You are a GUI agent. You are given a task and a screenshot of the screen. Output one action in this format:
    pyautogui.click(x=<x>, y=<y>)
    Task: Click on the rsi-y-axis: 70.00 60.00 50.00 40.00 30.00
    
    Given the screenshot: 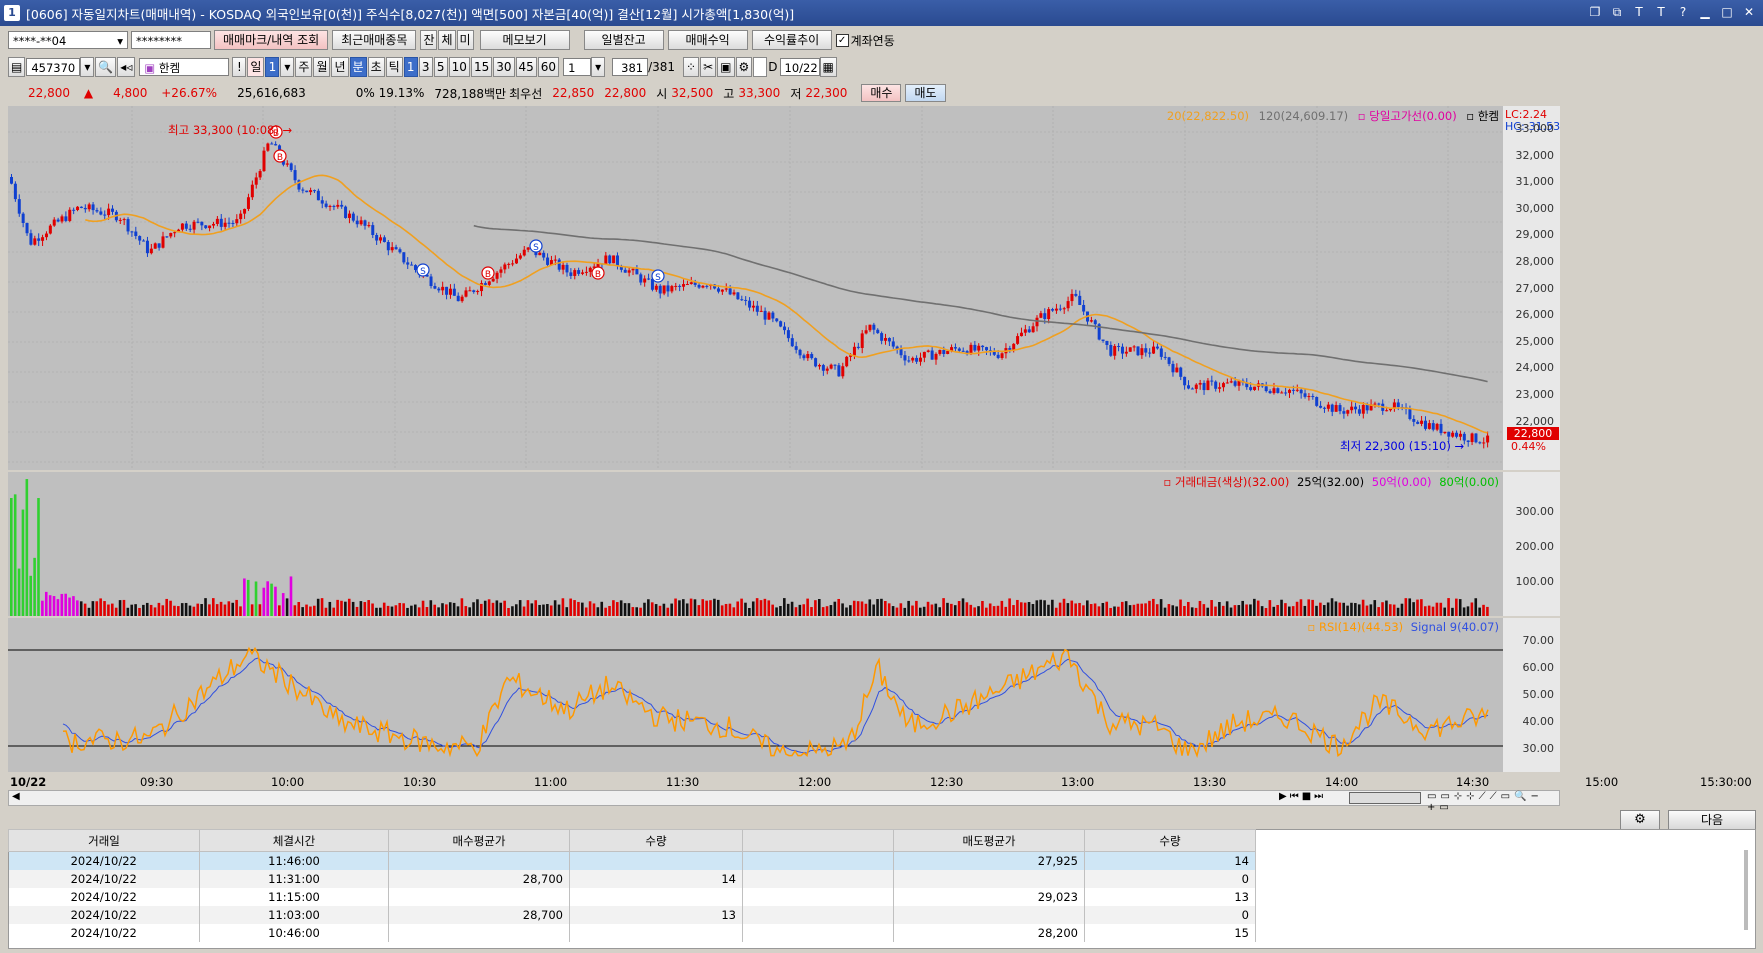 What is the action you would take?
    pyautogui.click(x=1531, y=695)
    